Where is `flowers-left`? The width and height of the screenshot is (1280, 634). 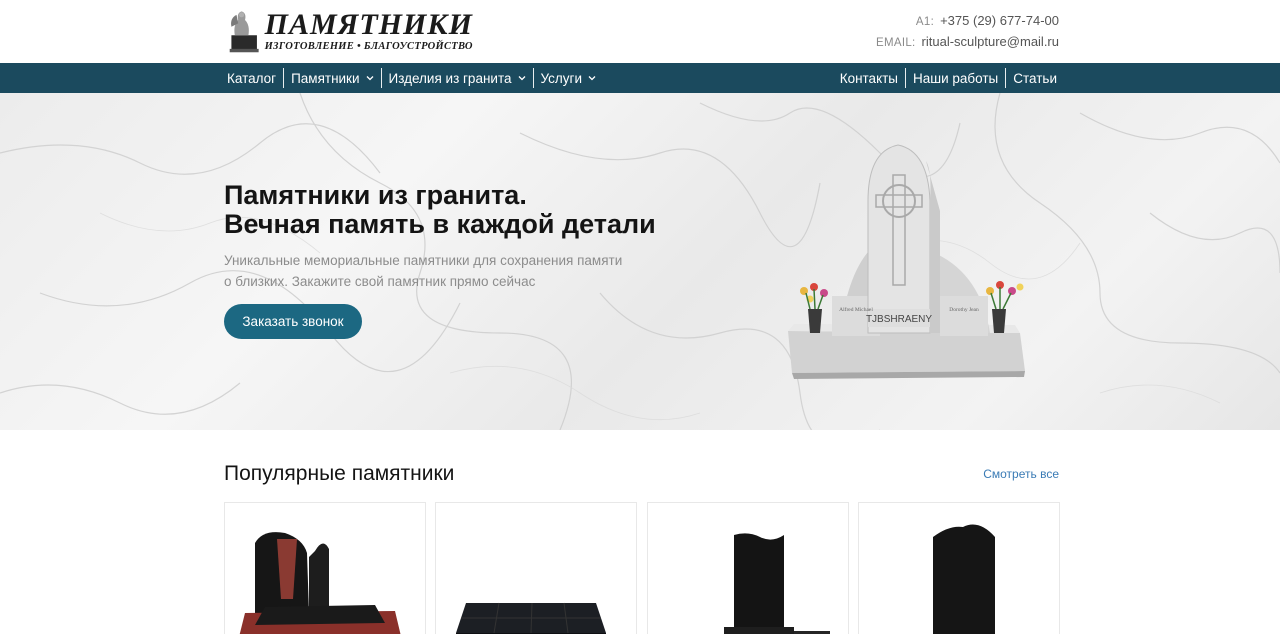
flowers-left is located at coordinates (814, 296).